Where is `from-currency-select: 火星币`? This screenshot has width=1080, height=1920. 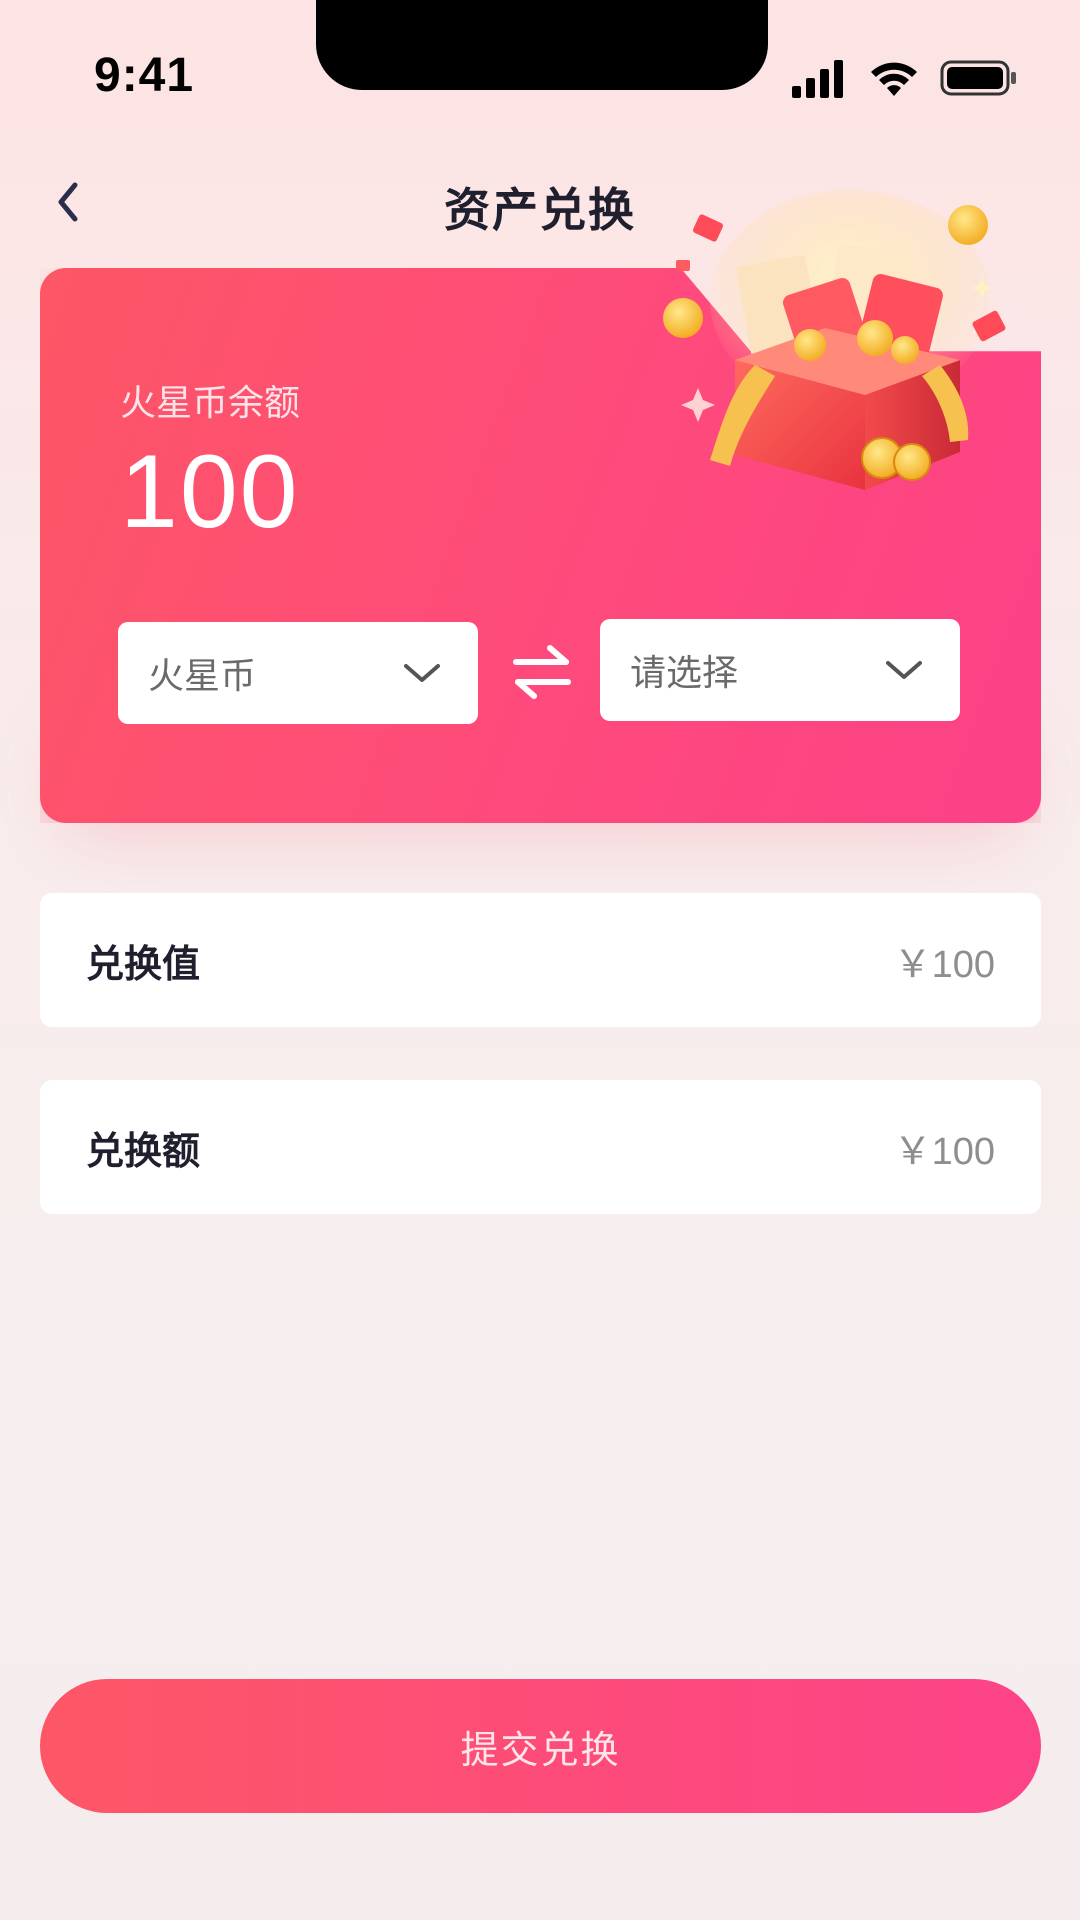
from-currency-select: 火星币 is located at coordinates (298, 673).